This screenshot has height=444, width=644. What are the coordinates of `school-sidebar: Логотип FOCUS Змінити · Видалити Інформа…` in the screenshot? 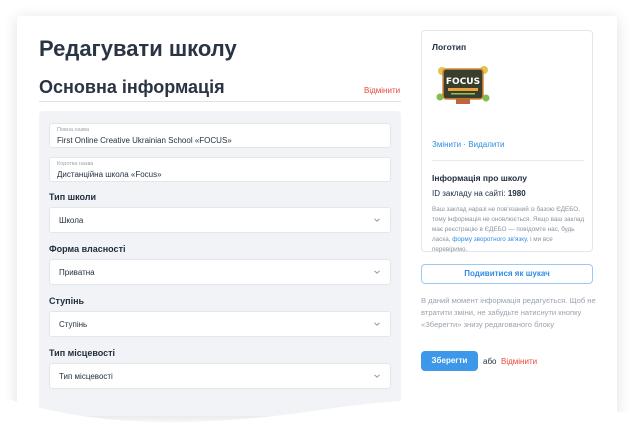 It's located at (507, 142).